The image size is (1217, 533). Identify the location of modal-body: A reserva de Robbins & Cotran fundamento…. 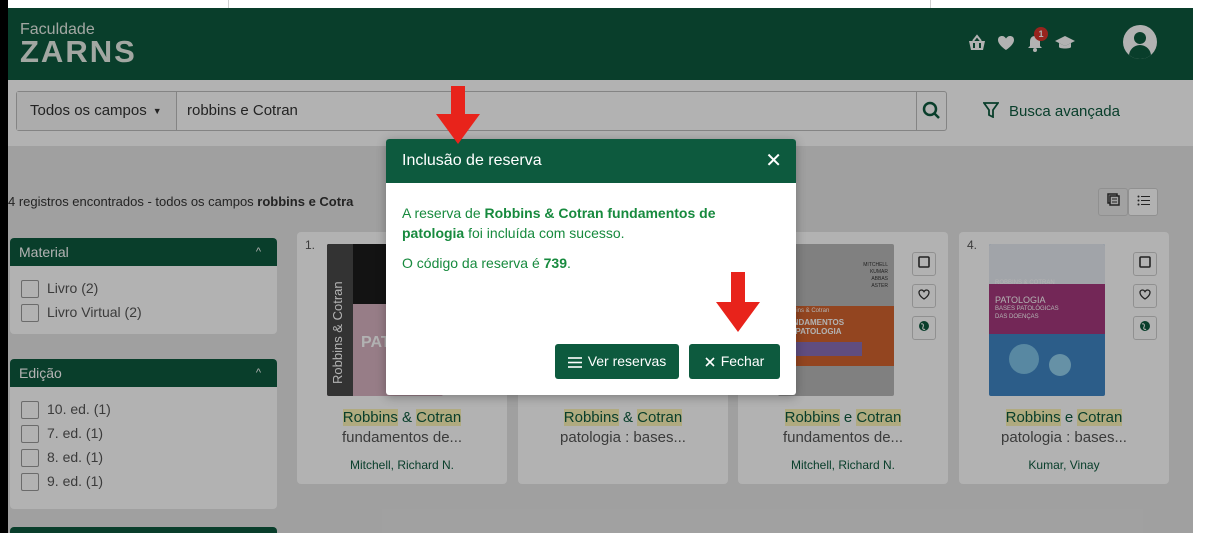
(591, 228).